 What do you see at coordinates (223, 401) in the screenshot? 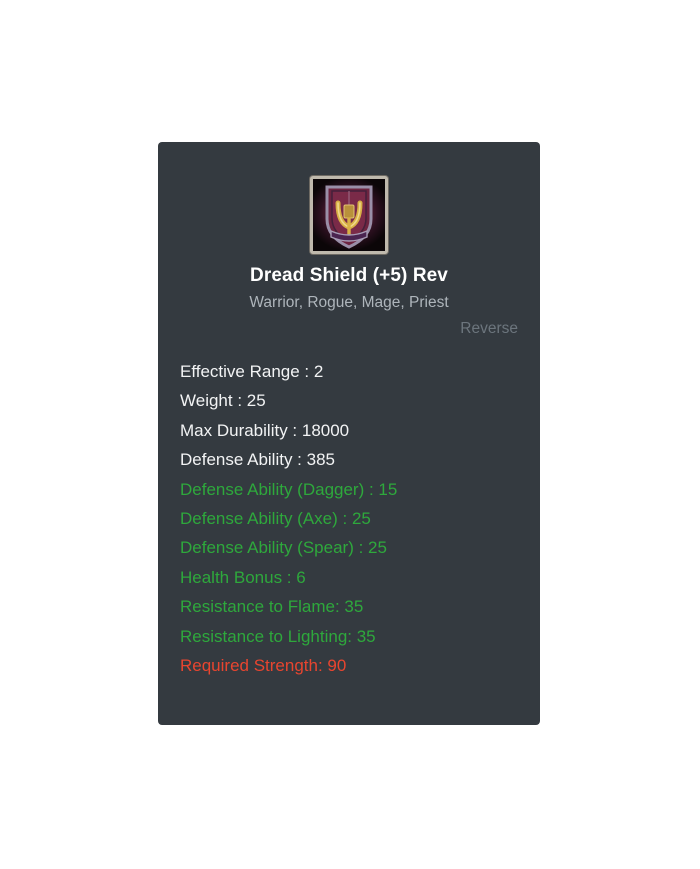
I see `stat-line-weight: Weight : 25` at bounding box center [223, 401].